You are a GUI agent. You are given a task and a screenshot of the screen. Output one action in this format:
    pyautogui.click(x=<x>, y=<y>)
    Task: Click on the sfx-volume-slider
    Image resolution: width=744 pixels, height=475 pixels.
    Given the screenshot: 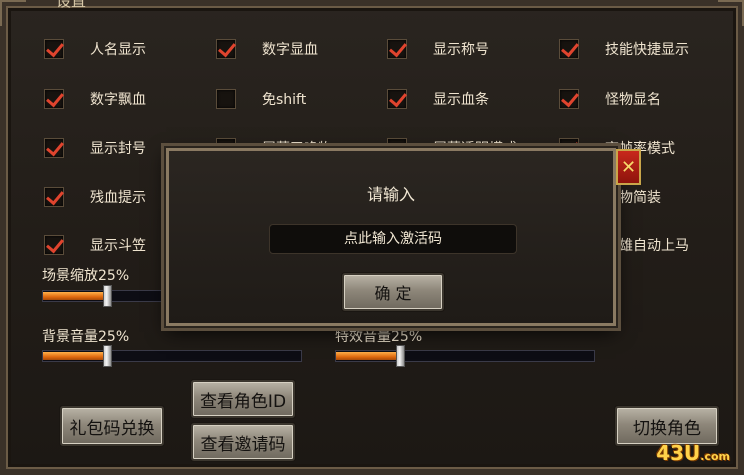 What is the action you would take?
    pyautogui.click(x=465, y=356)
    